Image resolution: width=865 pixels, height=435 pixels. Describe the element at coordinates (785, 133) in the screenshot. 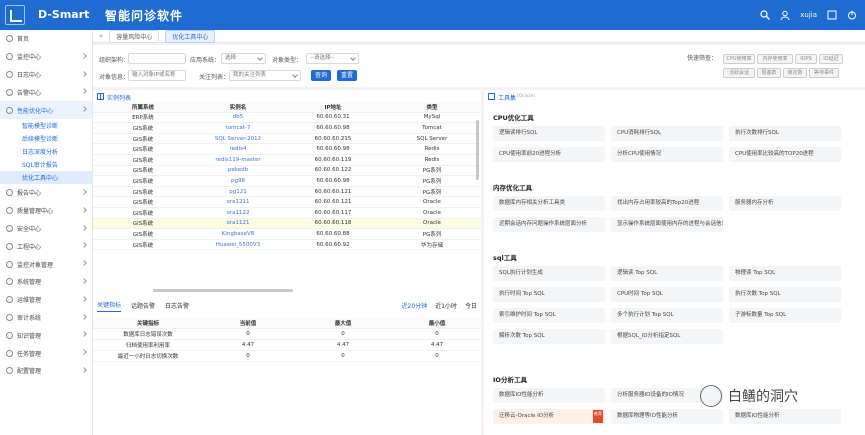

I see `tool-card: 执行次数排行SQL` at that location.